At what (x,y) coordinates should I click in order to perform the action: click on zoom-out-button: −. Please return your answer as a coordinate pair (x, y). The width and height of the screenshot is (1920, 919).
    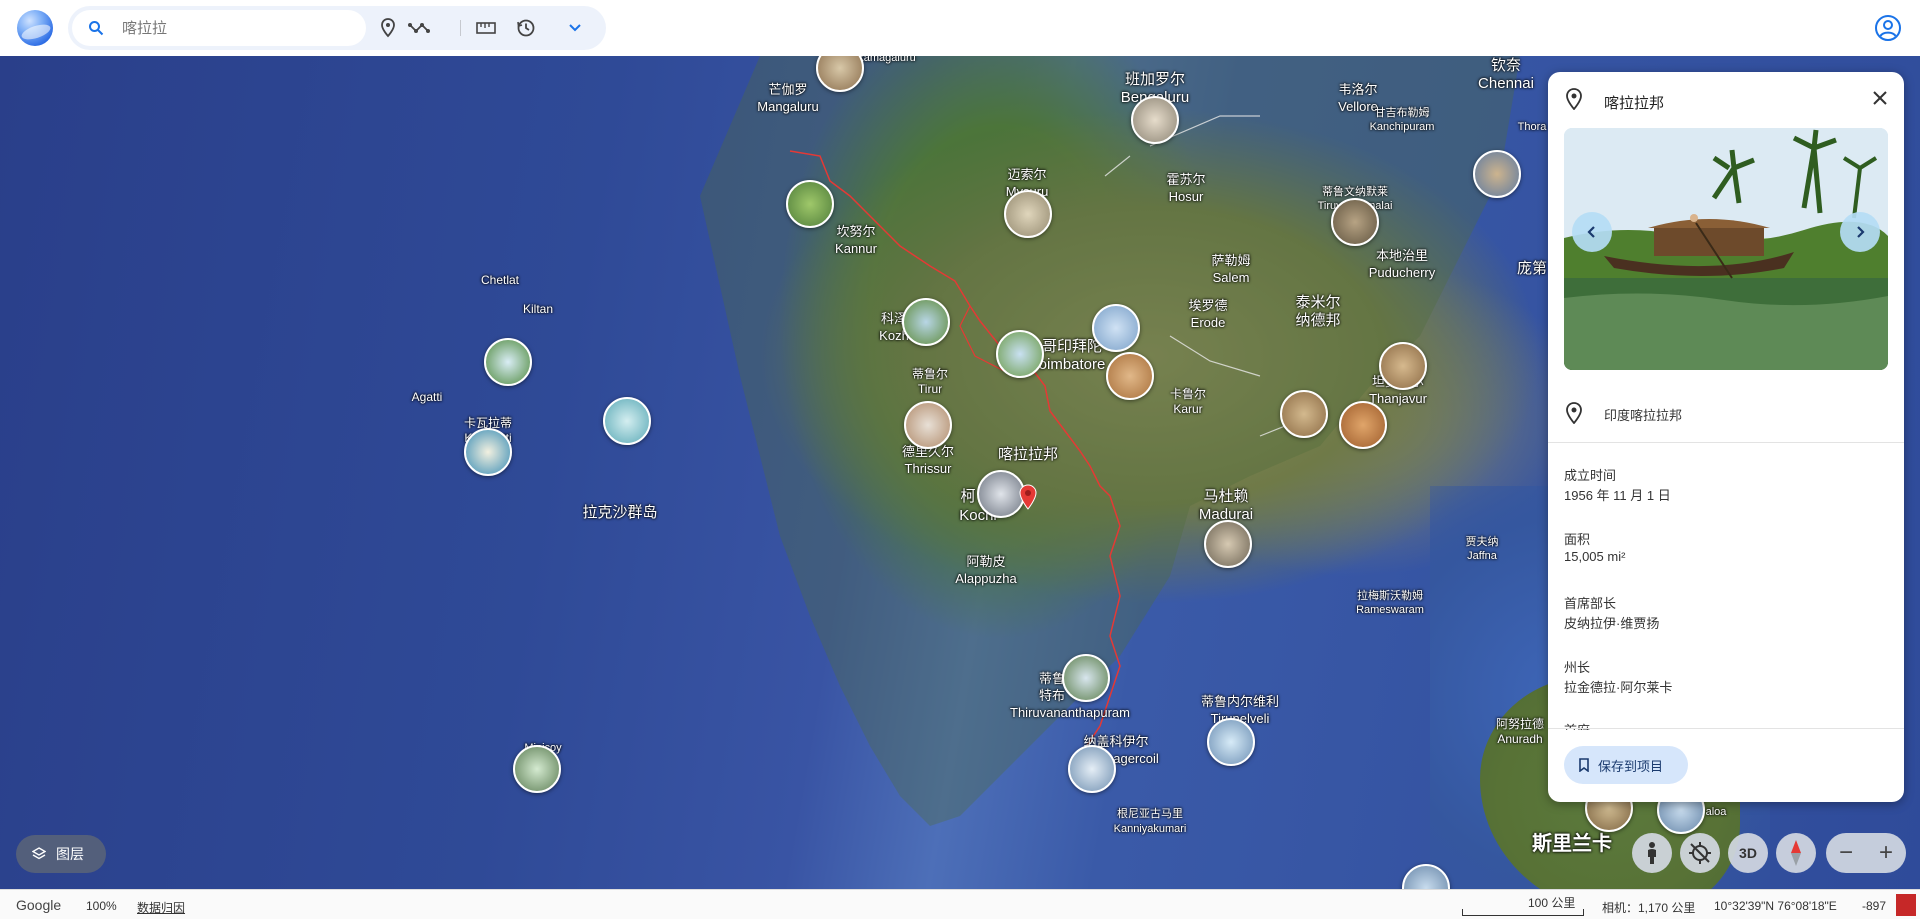
    Looking at the image, I should click on (1846, 853).